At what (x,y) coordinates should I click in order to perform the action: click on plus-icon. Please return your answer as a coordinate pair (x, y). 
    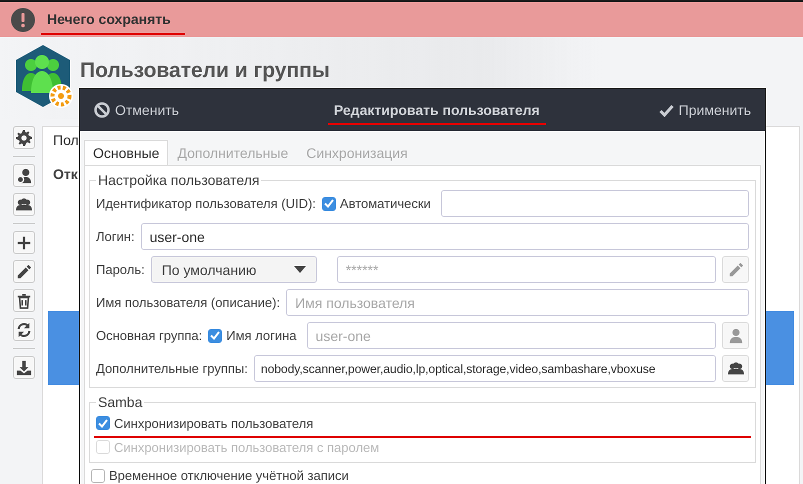
    Looking at the image, I should click on (24, 242).